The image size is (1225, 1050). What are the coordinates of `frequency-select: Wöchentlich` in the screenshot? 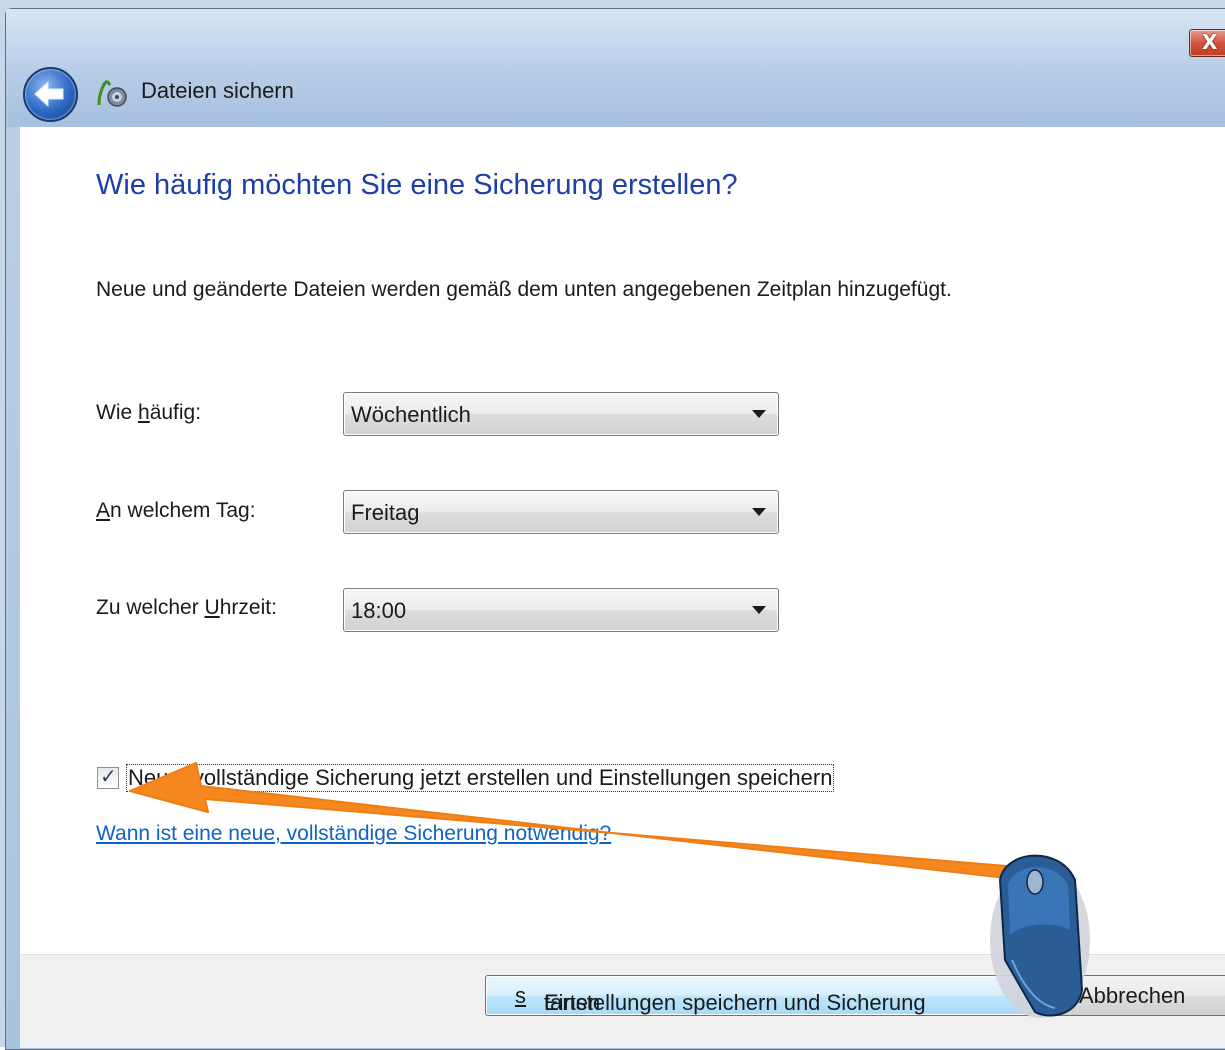 It's located at (561, 414).